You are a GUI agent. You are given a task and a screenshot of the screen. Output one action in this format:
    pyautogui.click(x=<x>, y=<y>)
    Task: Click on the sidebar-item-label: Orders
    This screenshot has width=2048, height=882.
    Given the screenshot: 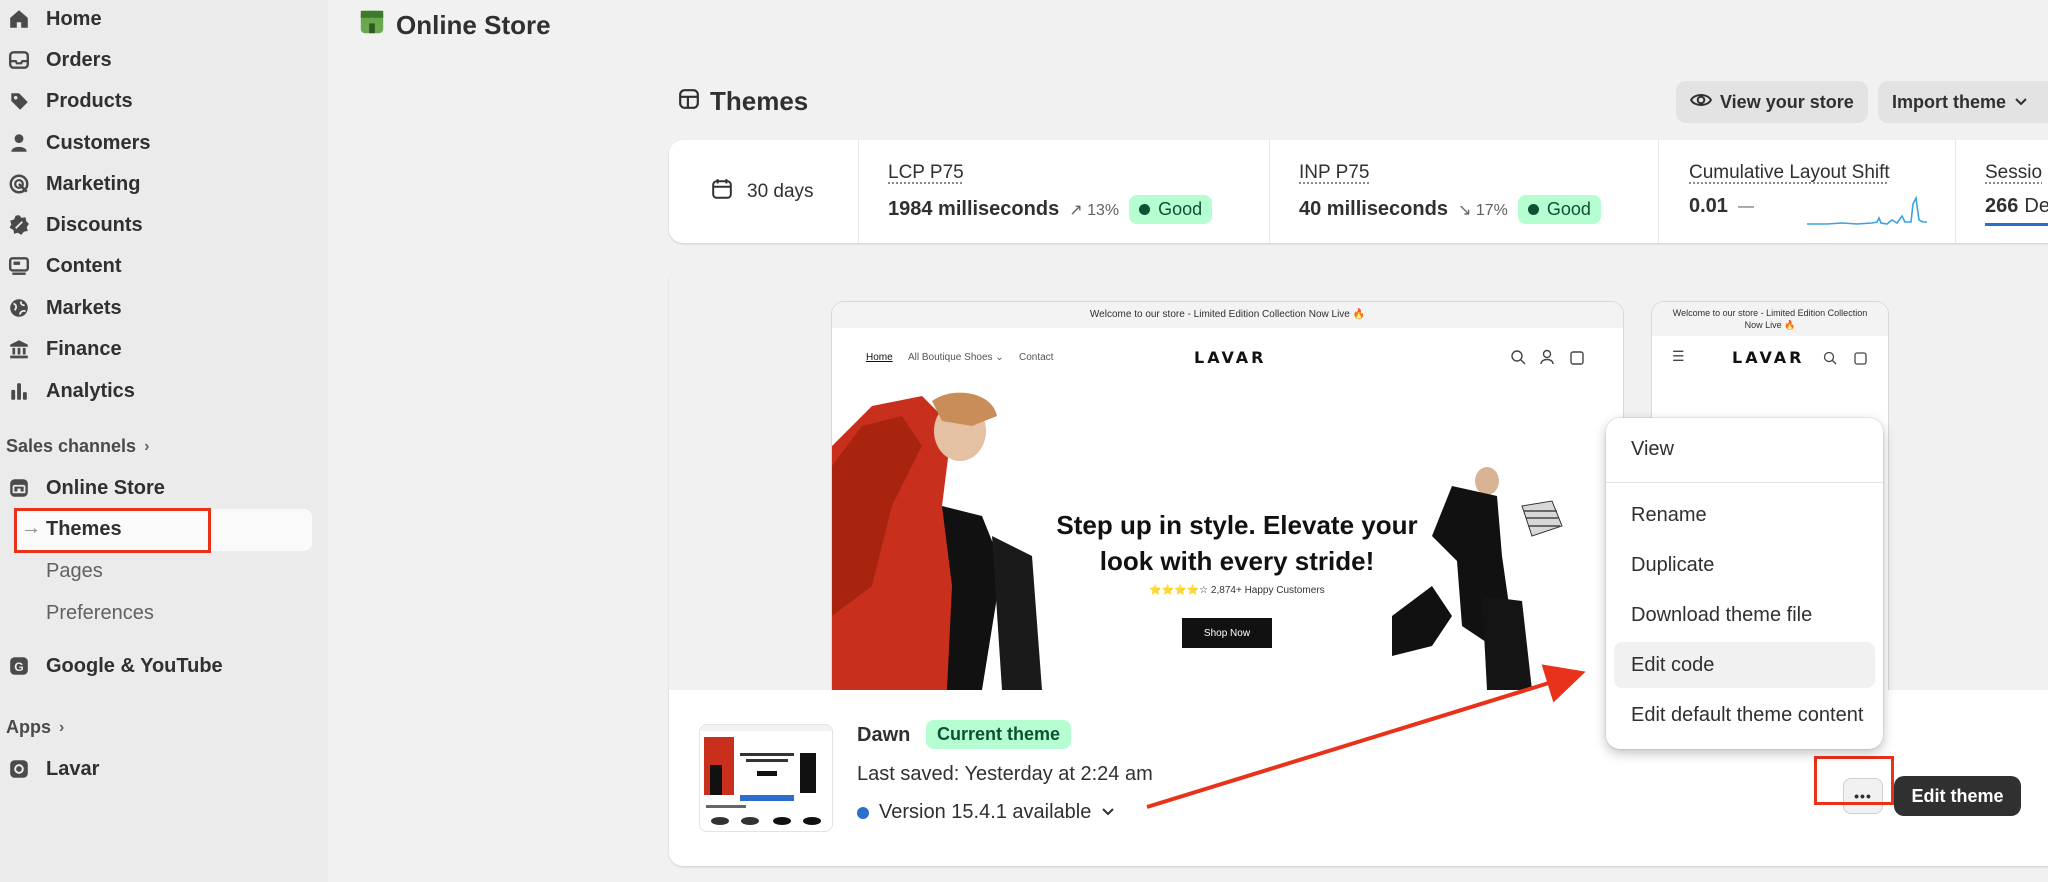 What is the action you would take?
    pyautogui.click(x=79, y=60)
    